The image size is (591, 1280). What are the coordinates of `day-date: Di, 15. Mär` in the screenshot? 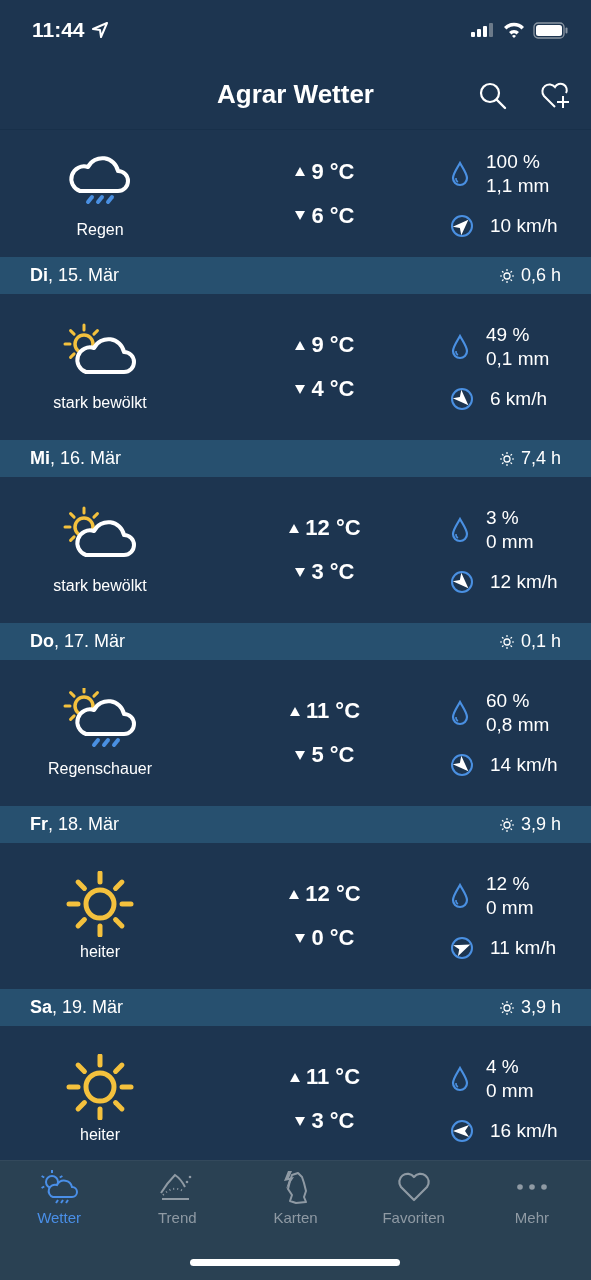 It's located at (75, 275).